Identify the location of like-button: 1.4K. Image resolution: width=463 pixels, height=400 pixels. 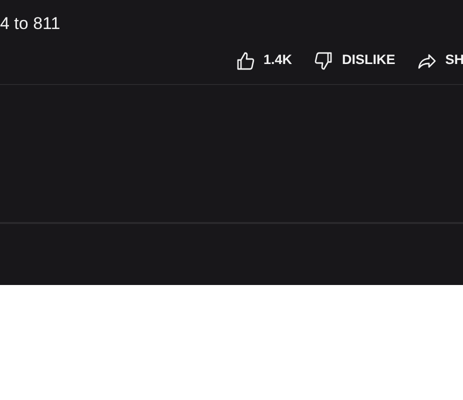
(263, 60).